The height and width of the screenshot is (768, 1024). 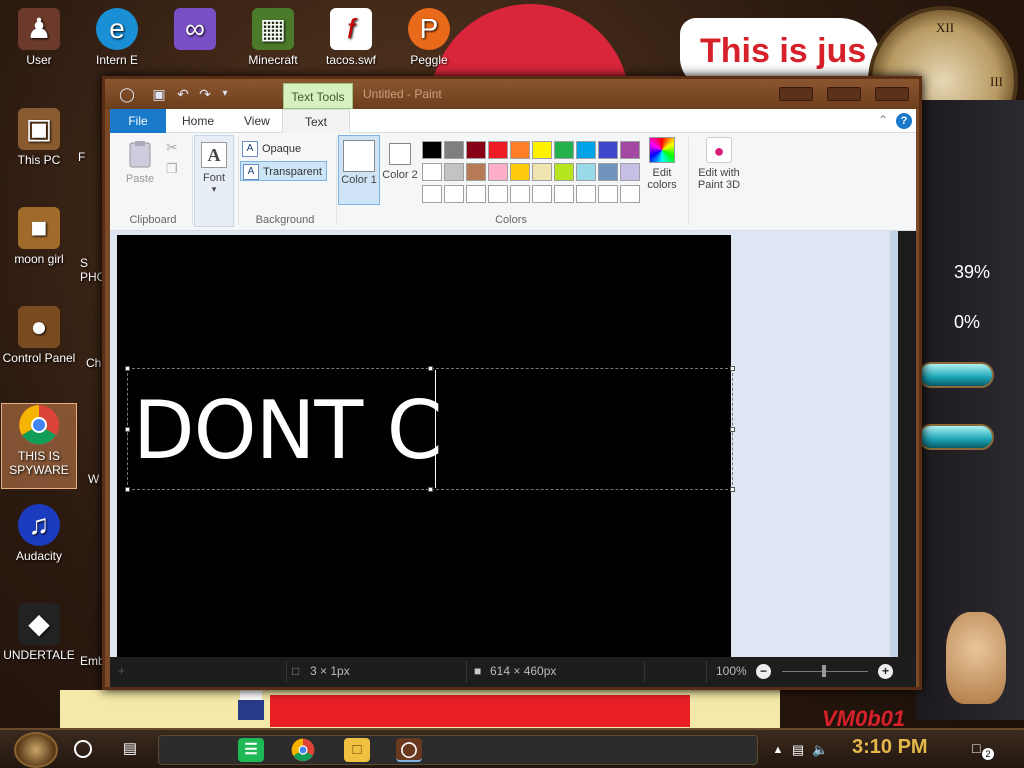 What do you see at coordinates (39, 533) in the screenshot?
I see `desktop-icon-audacity: ♫ Audacity` at bounding box center [39, 533].